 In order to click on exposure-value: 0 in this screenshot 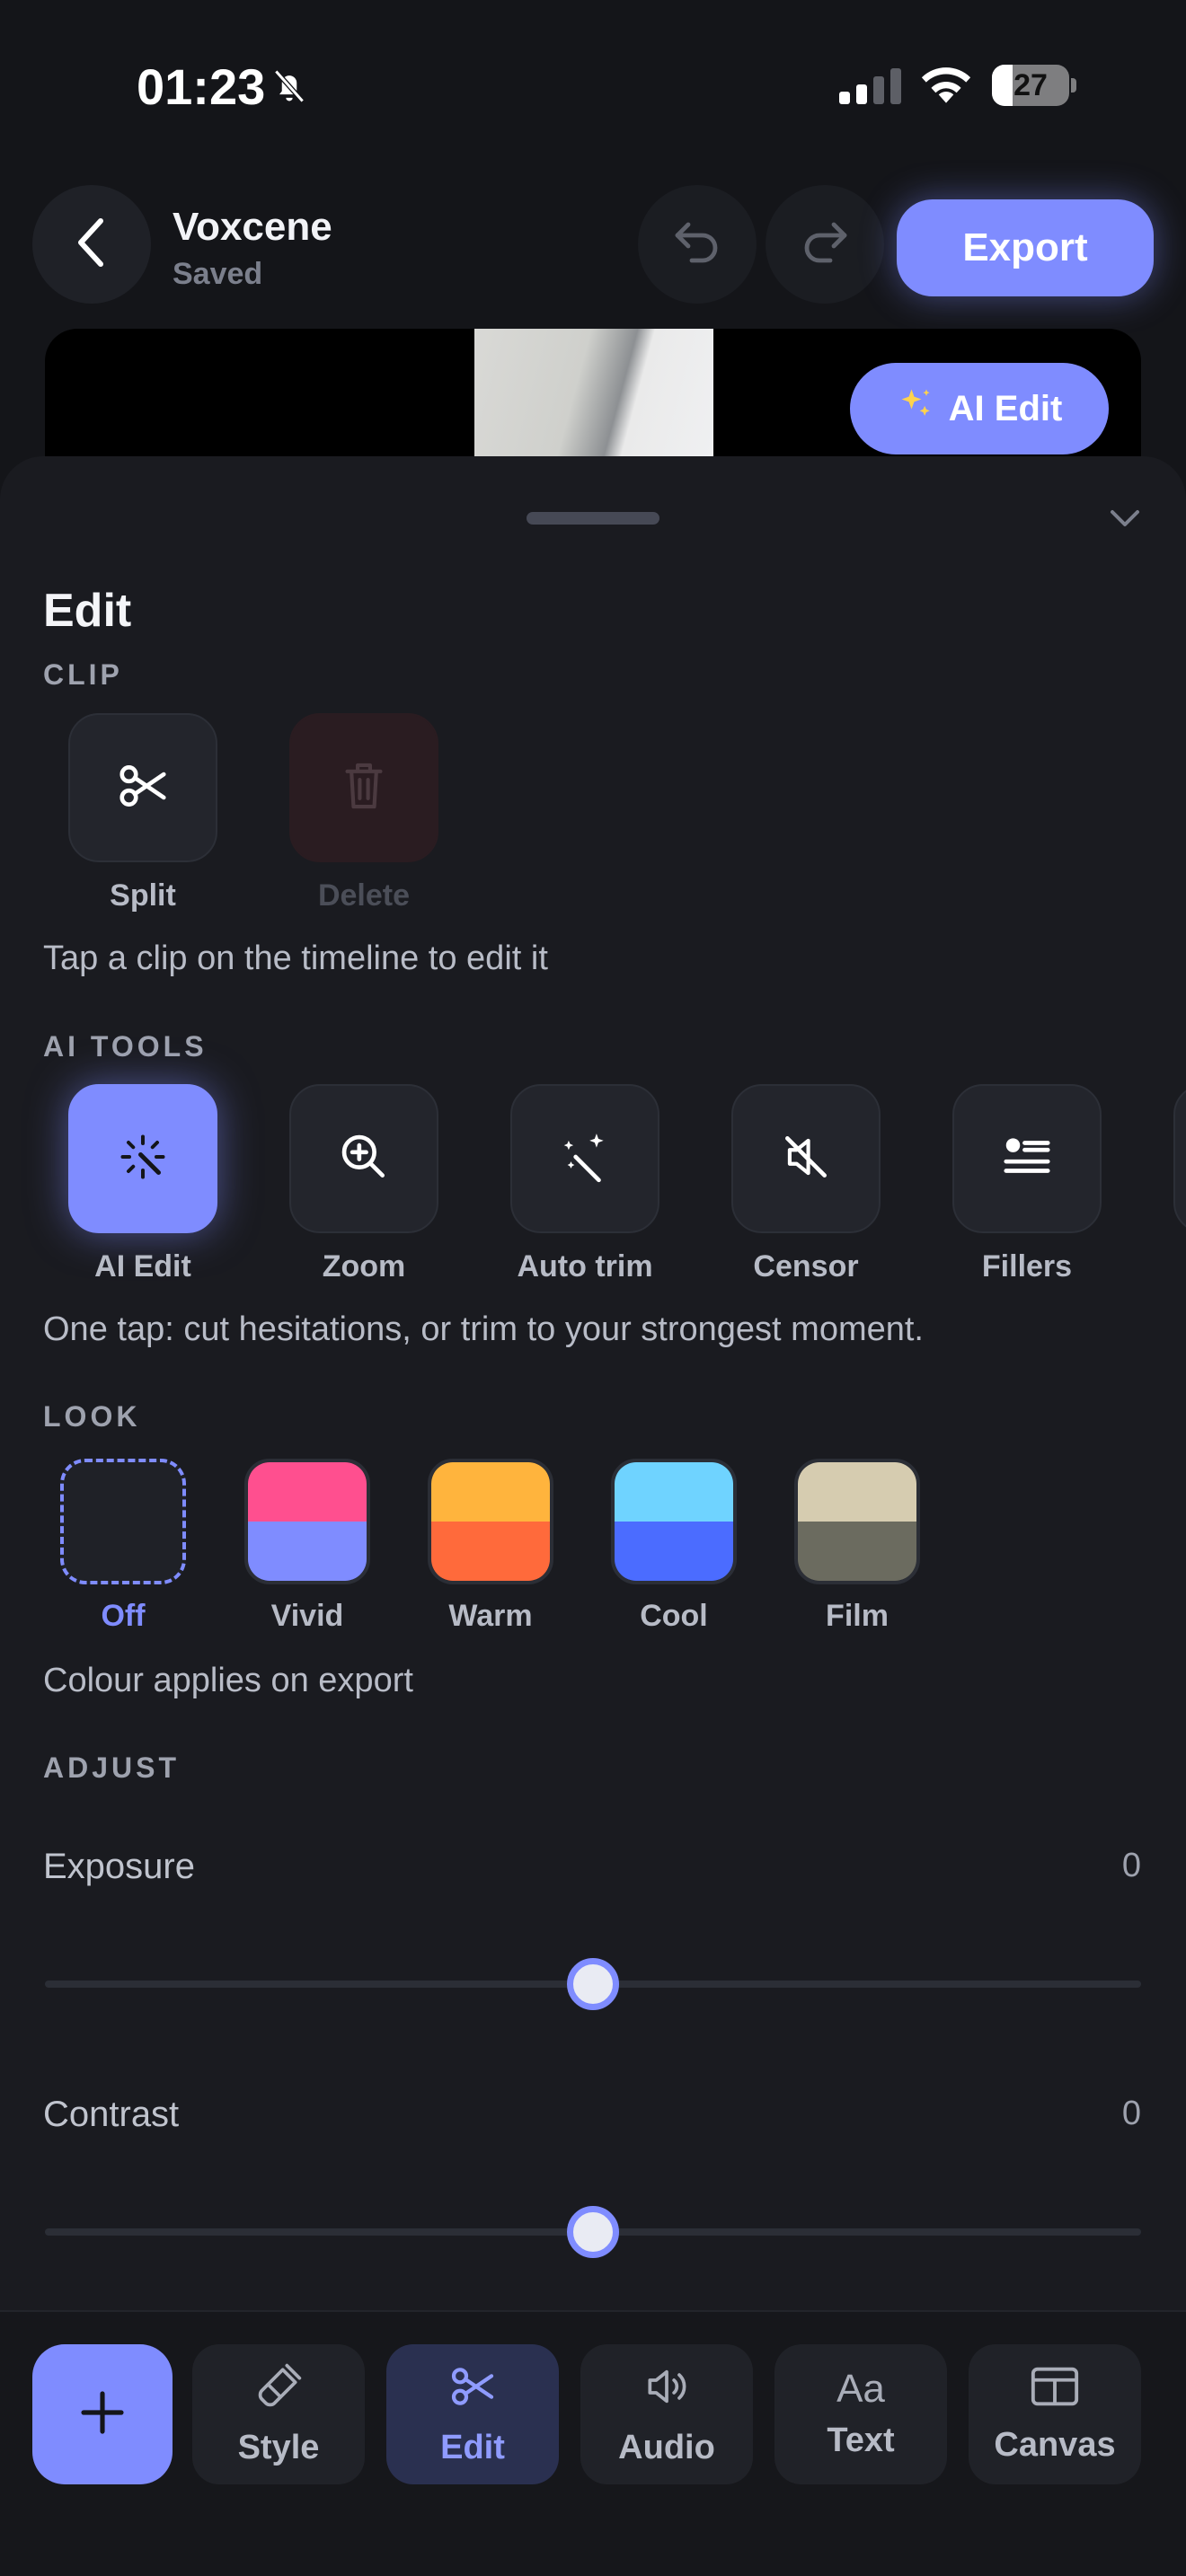, I will do `click(1131, 1865)`.